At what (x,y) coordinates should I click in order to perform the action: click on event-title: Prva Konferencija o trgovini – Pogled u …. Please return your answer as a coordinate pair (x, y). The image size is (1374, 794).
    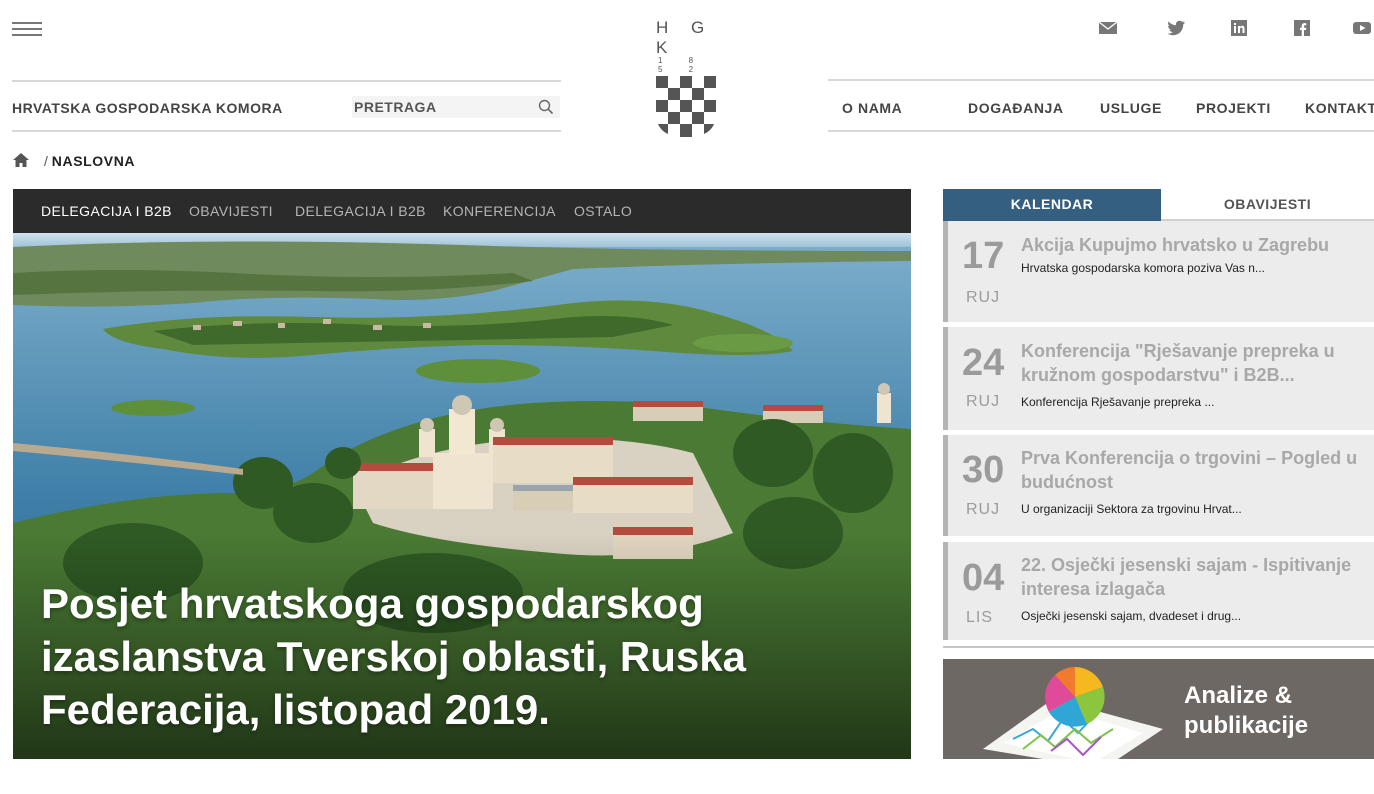
    Looking at the image, I should click on (1189, 470).